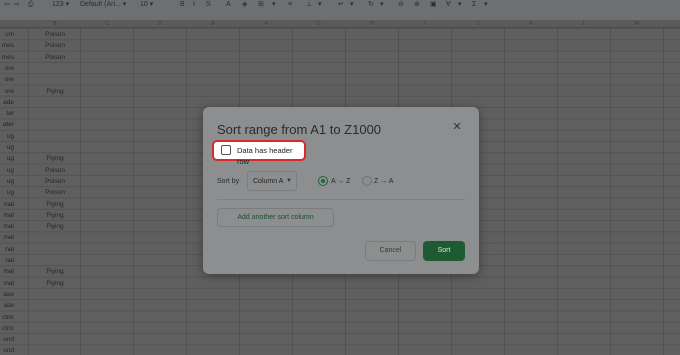 The width and height of the screenshot is (680, 355). What do you see at coordinates (474, 5) in the screenshot?
I see `toolbar-item: Σ` at bounding box center [474, 5].